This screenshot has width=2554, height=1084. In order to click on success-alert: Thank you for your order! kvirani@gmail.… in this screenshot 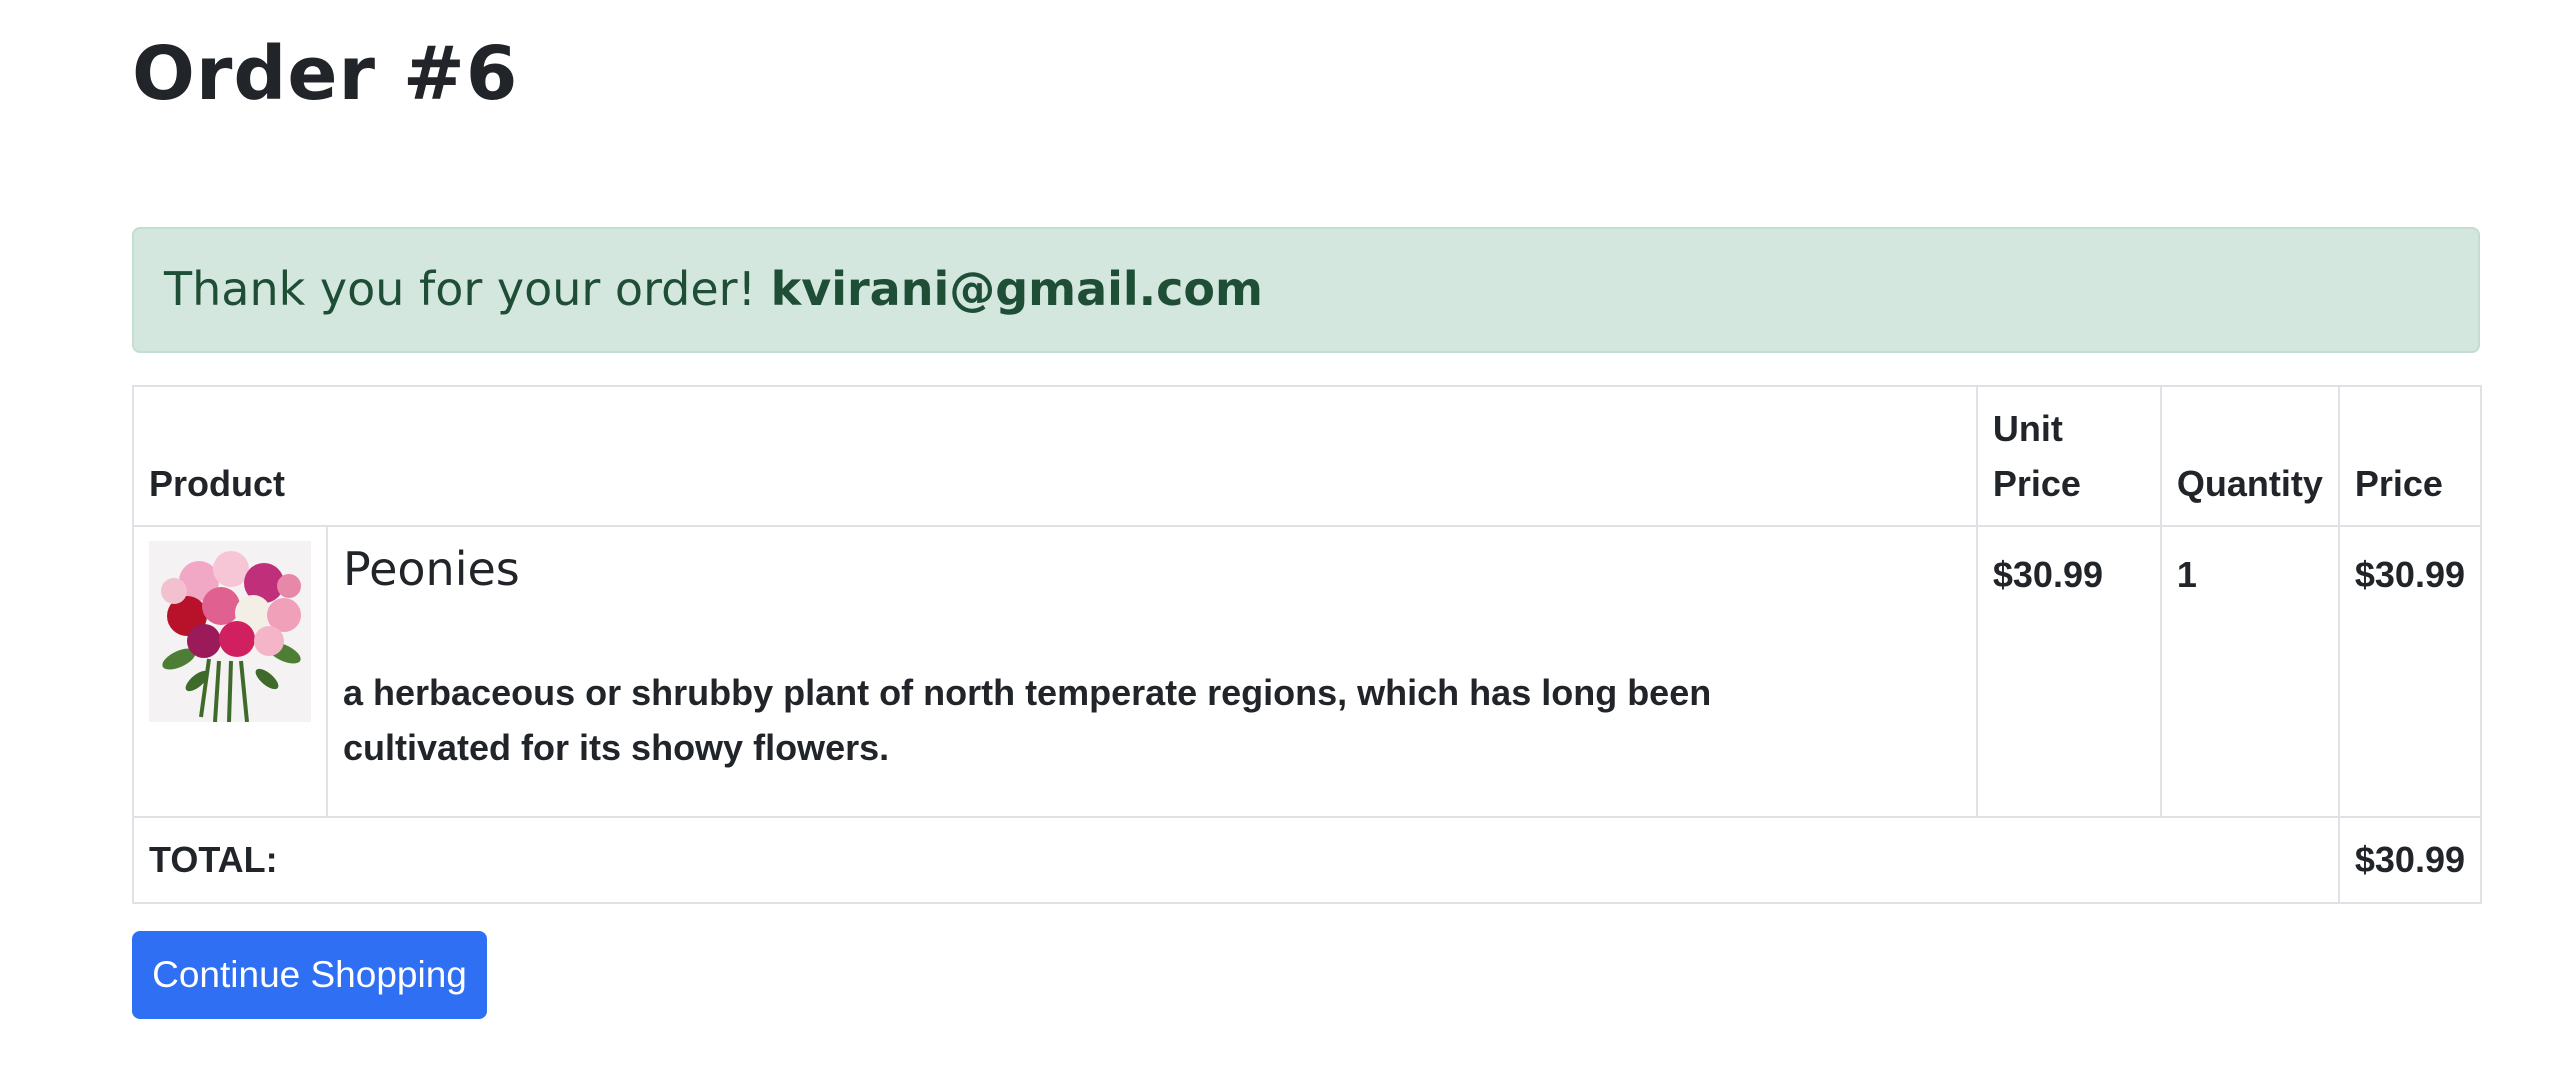, I will do `click(1306, 290)`.